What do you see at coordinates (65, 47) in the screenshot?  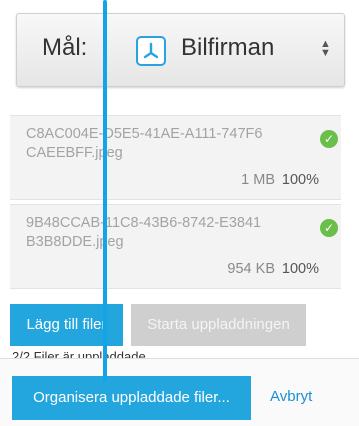 I see `target-label: Mål:` at bounding box center [65, 47].